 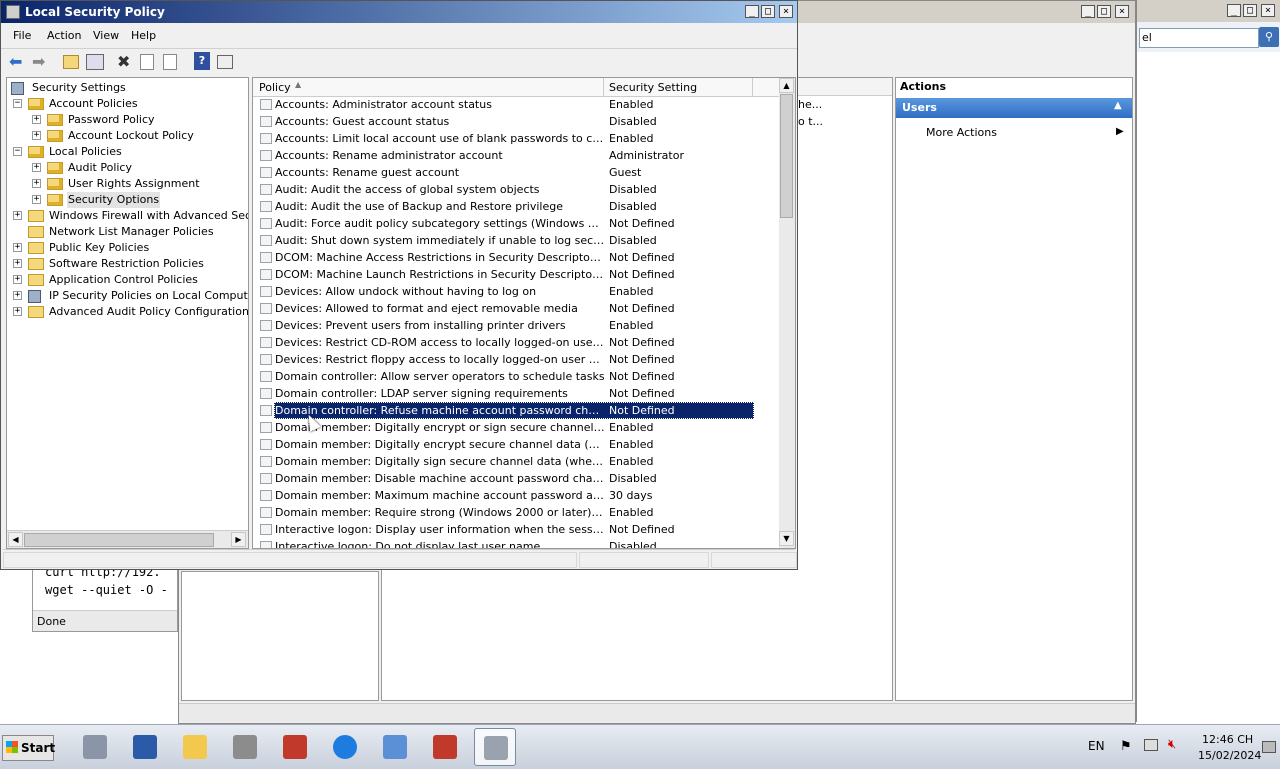 What do you see at coordinates (127, 152) in the screenshot?
I see `tree-node: − Local Policies` at bounding box center [127, 152].